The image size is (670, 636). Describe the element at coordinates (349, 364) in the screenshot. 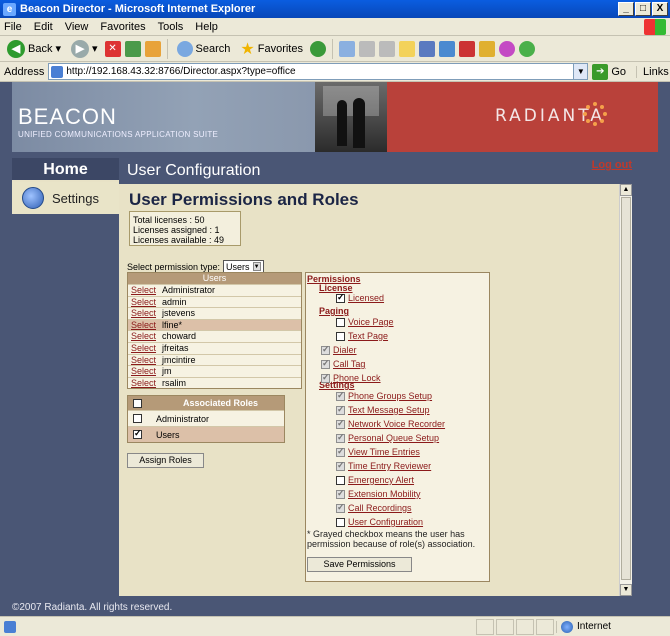

I see `permission-link: Call Tag` at that location.